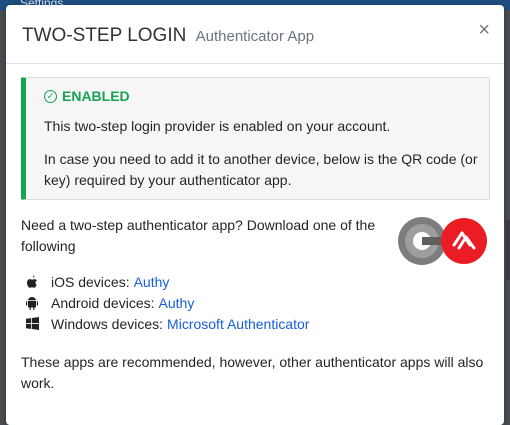 This screenshot has width=510, height=425. I want to click on authy-logo-icon, so click(464, 241).